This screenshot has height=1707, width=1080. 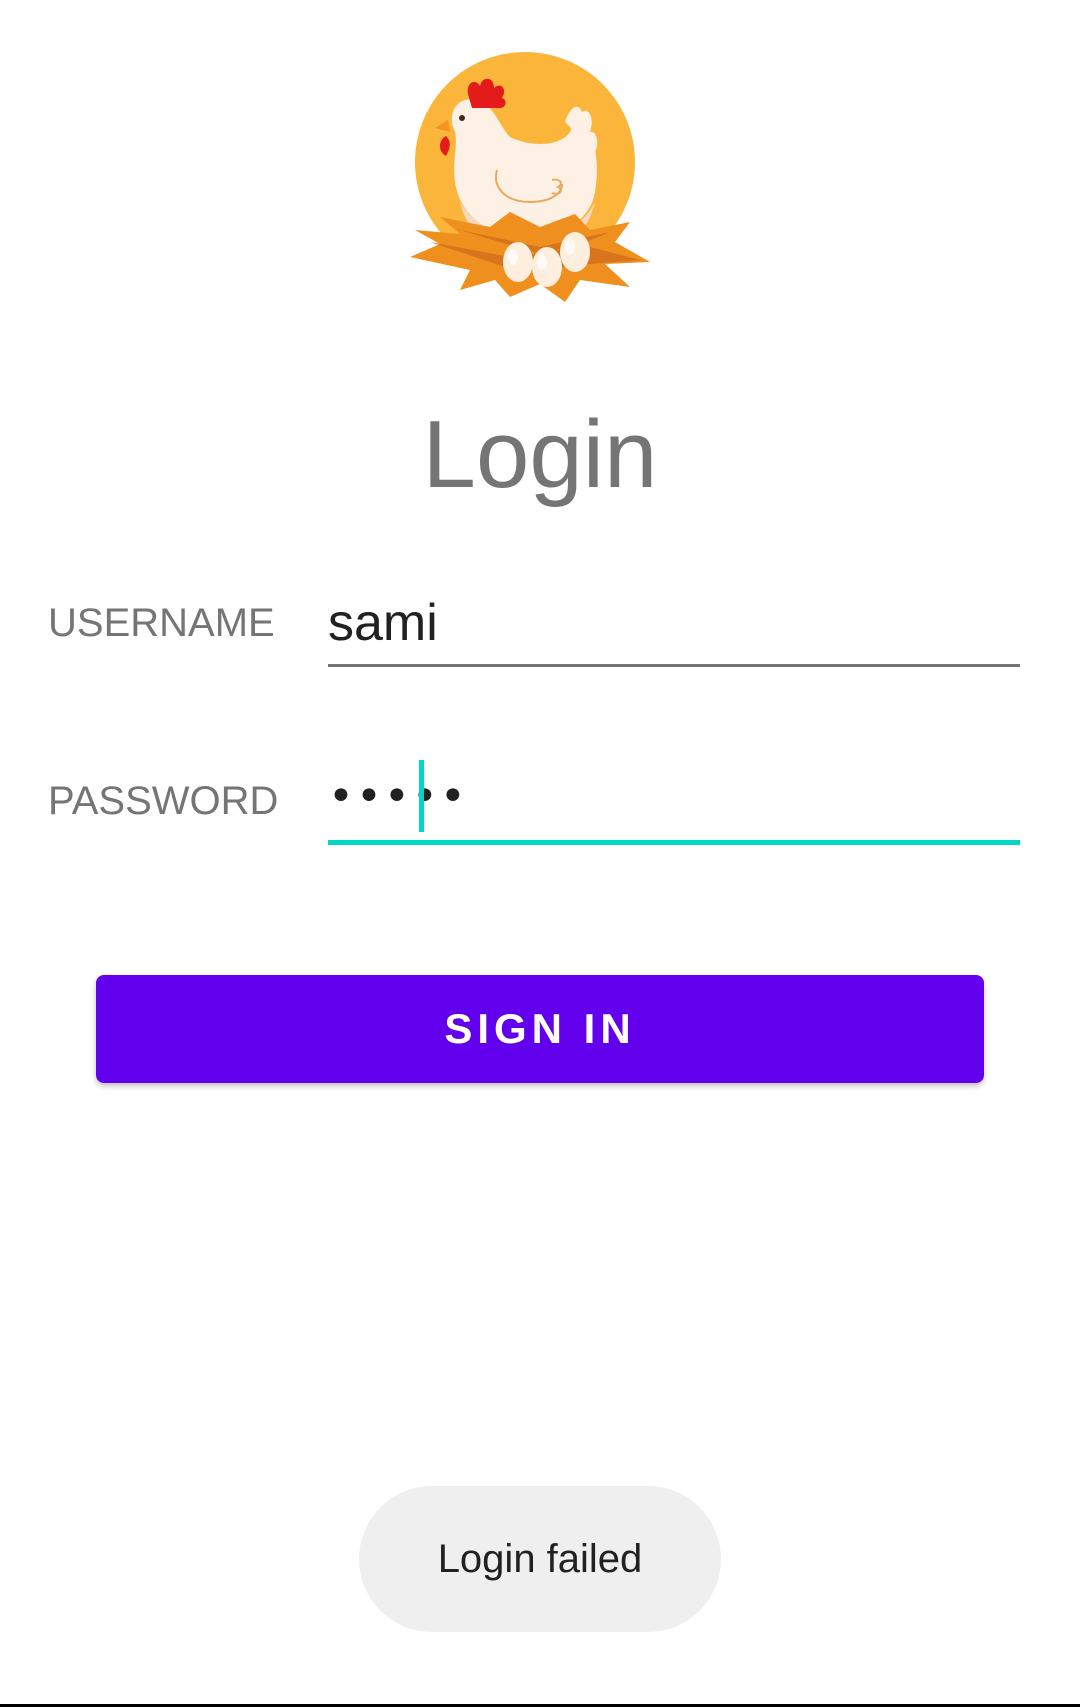 I want to click on page-title: Login, so click(x=540, y=454).